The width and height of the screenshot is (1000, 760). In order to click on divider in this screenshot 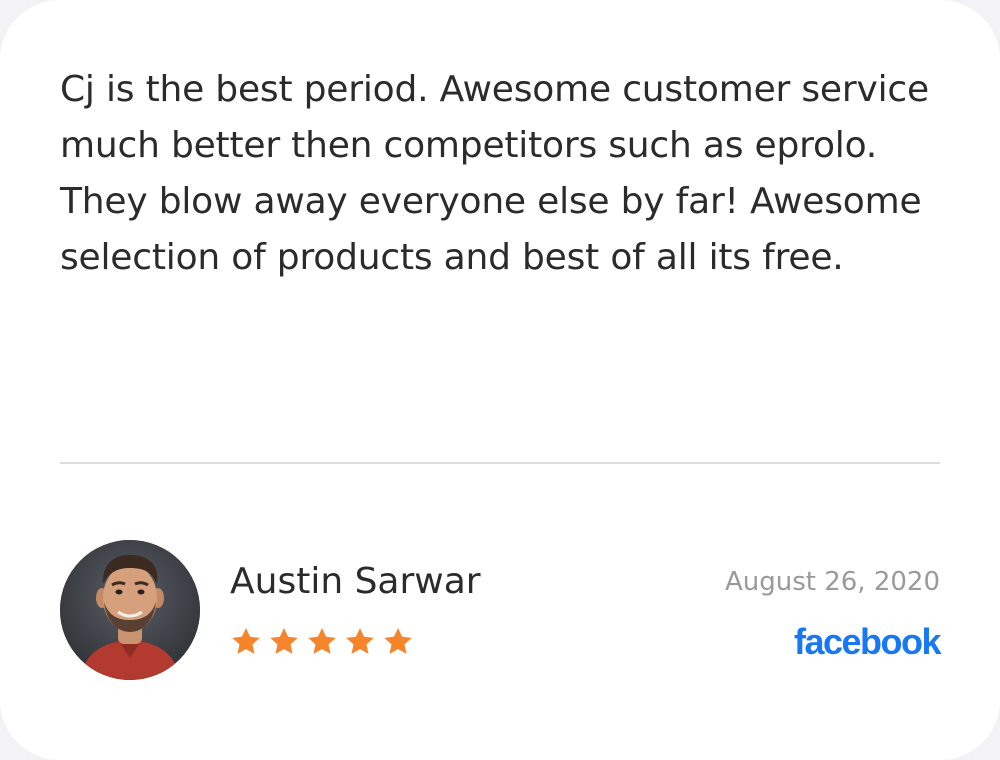, I will do `click(500, 463)`.